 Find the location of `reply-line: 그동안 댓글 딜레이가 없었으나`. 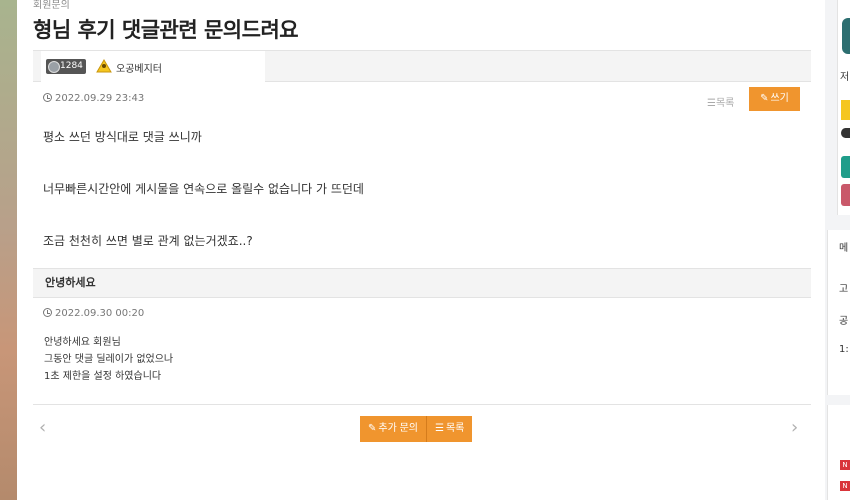

reply-line: 그동안 댓글 딜레이가 없었으나 is located at coordinates (109, 359).